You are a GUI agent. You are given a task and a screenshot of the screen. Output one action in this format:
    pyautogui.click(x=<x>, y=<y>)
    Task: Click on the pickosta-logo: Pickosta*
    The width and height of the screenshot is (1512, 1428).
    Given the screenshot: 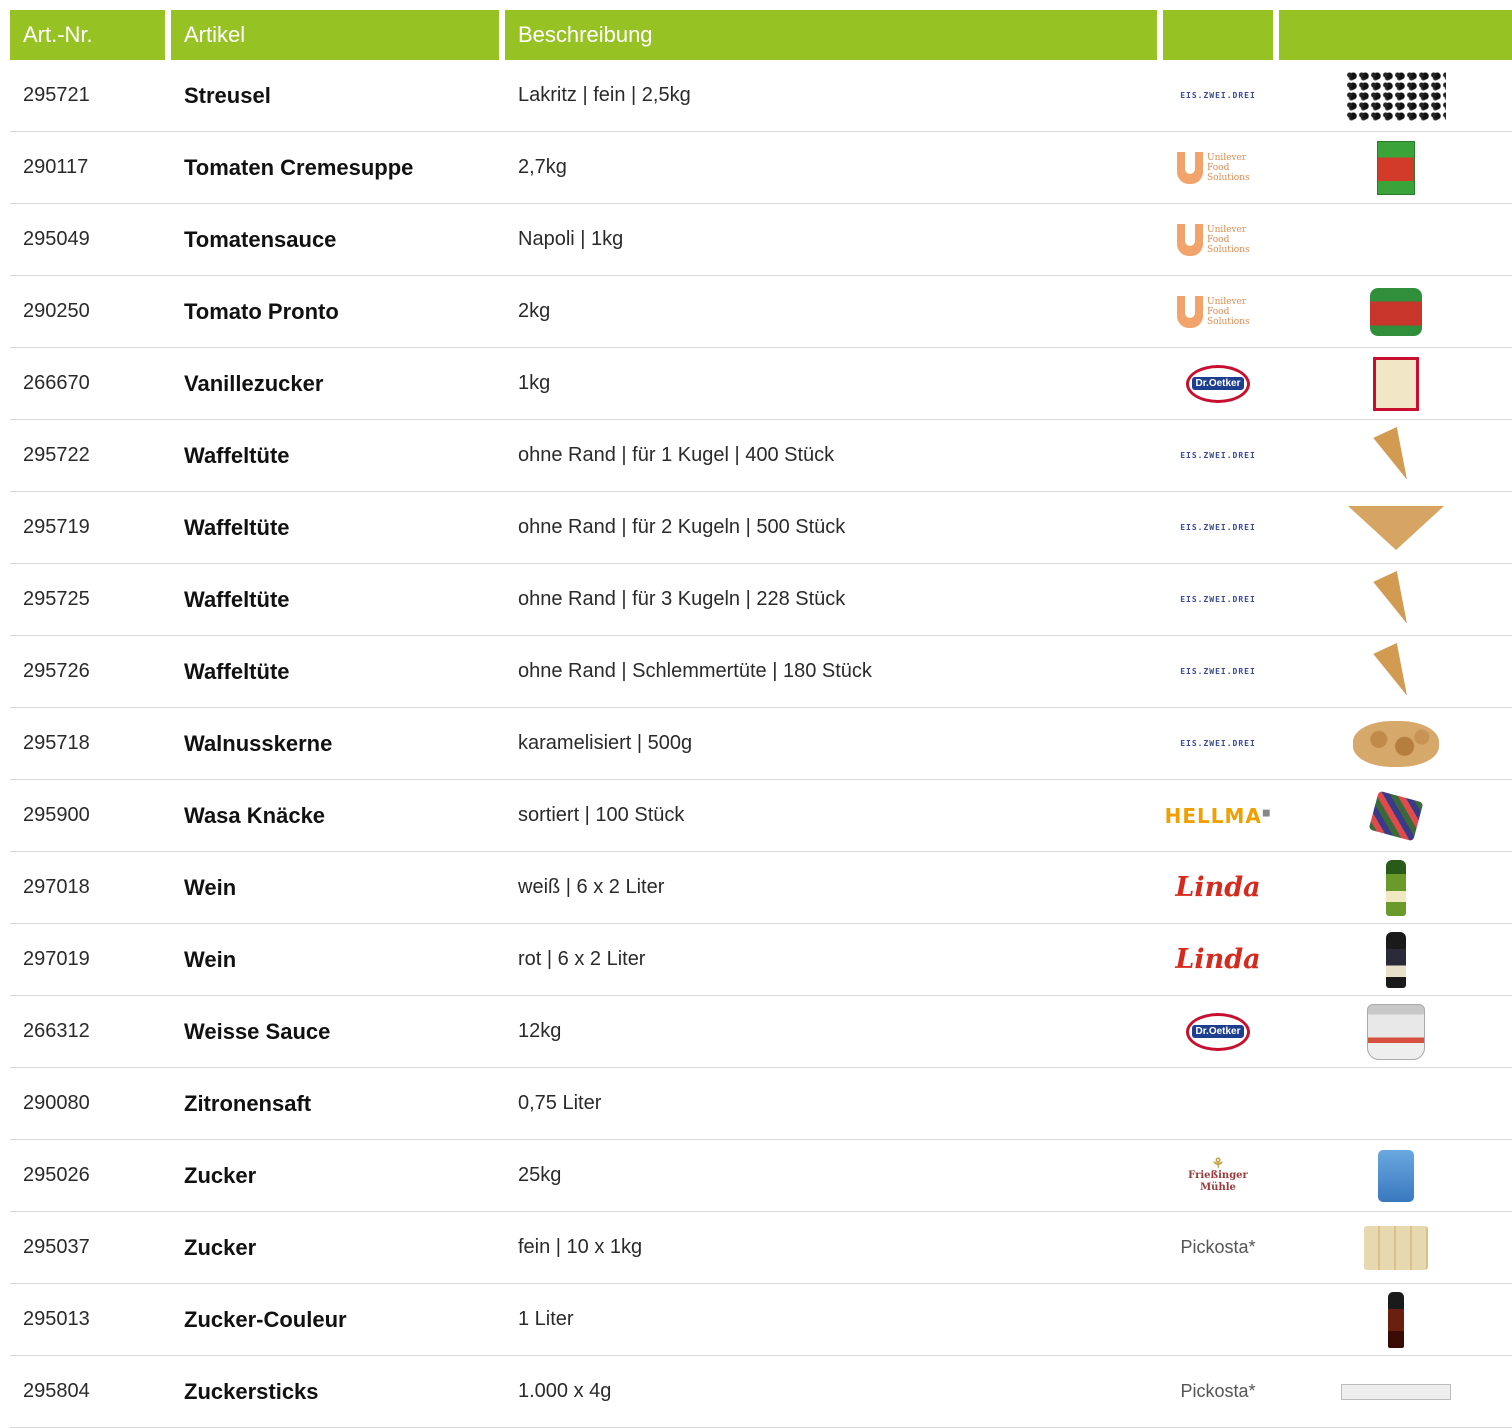 What is the action you would take?
    pyautogui.click(x=1218, y=1247)
    